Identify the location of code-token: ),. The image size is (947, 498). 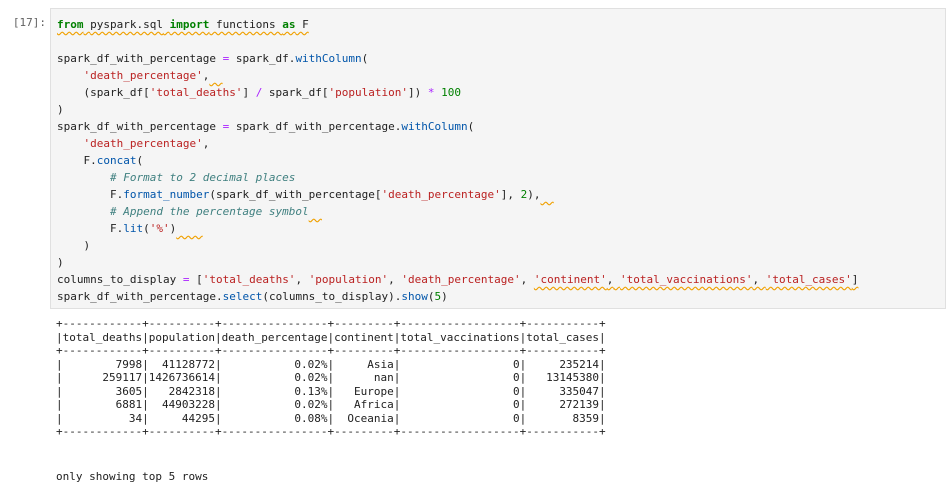
(534, 194).